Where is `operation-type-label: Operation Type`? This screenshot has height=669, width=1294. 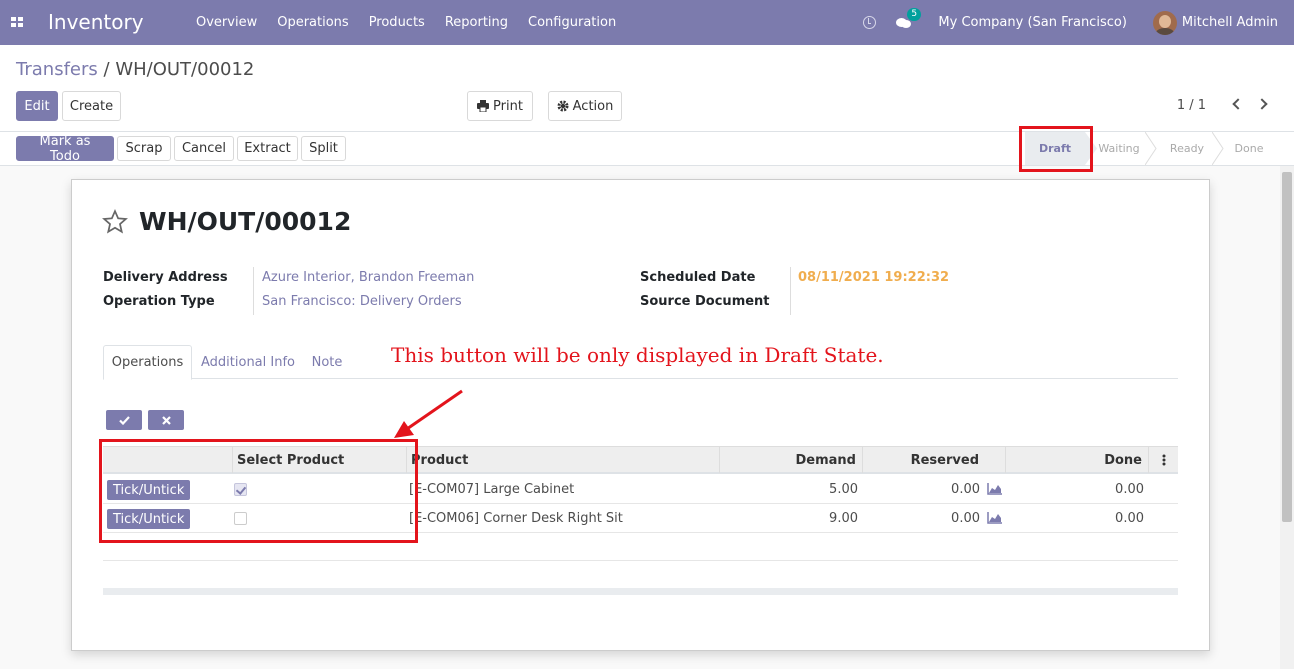
operation-type-label: Operation Type is located at coordinates (159, 301).